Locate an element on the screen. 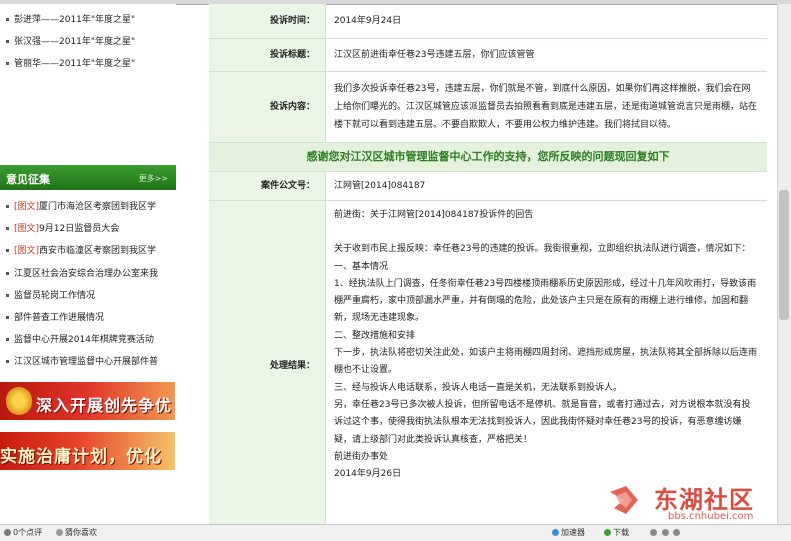 The width and height of the screenshot is (791, 541). field-value: 江网管[2014]084187 is located at coordinates (380, 186).